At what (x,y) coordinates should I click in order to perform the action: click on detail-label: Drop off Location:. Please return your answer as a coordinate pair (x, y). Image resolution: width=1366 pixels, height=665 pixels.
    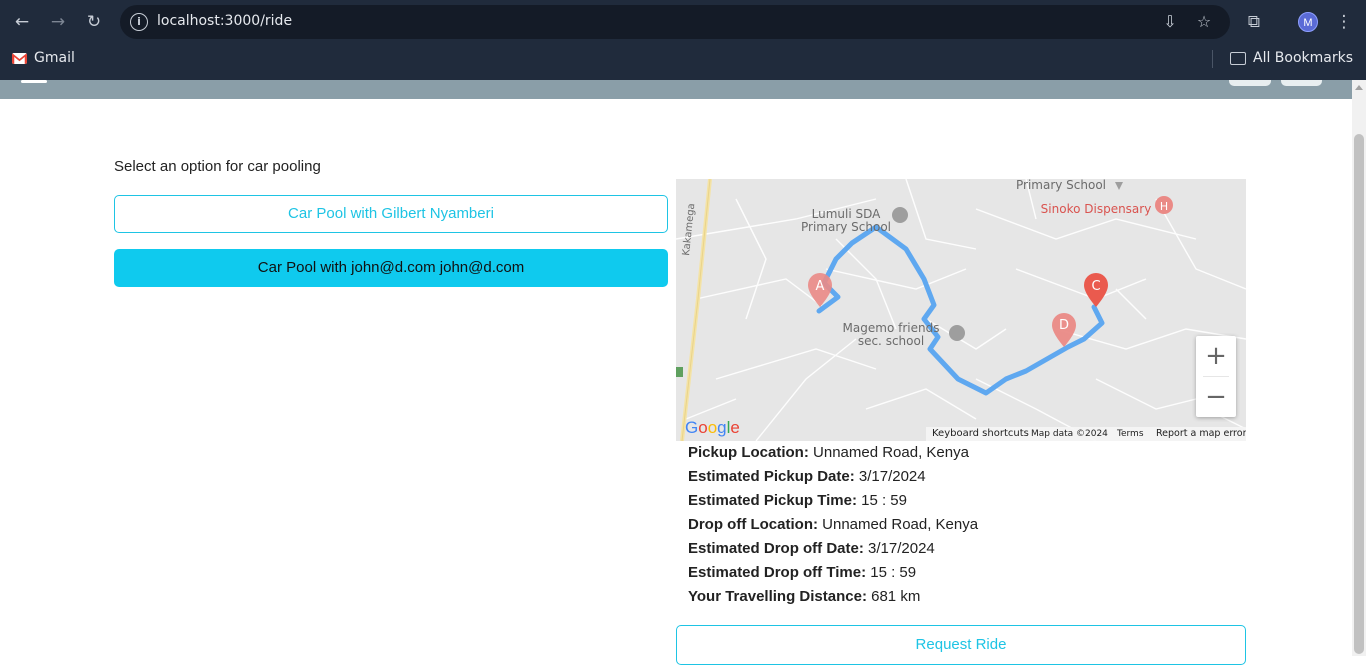
    Looking at the image, I should click on (753, 524).